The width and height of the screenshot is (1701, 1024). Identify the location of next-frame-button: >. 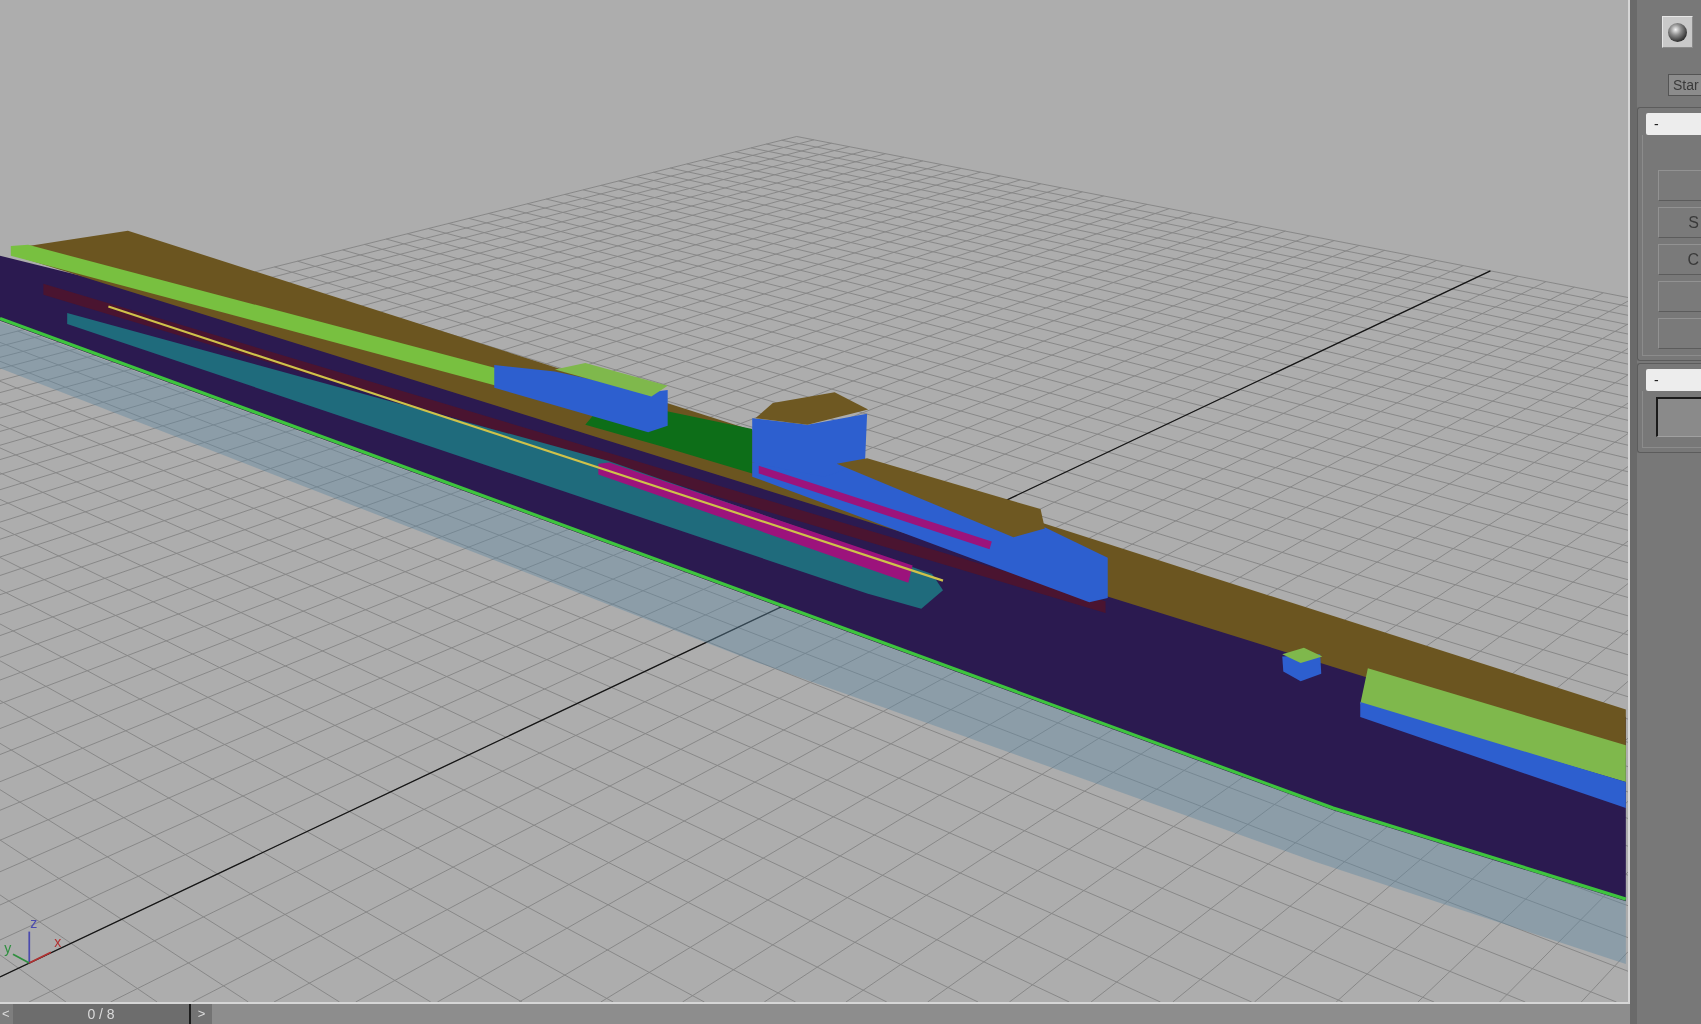
(201, 1014).